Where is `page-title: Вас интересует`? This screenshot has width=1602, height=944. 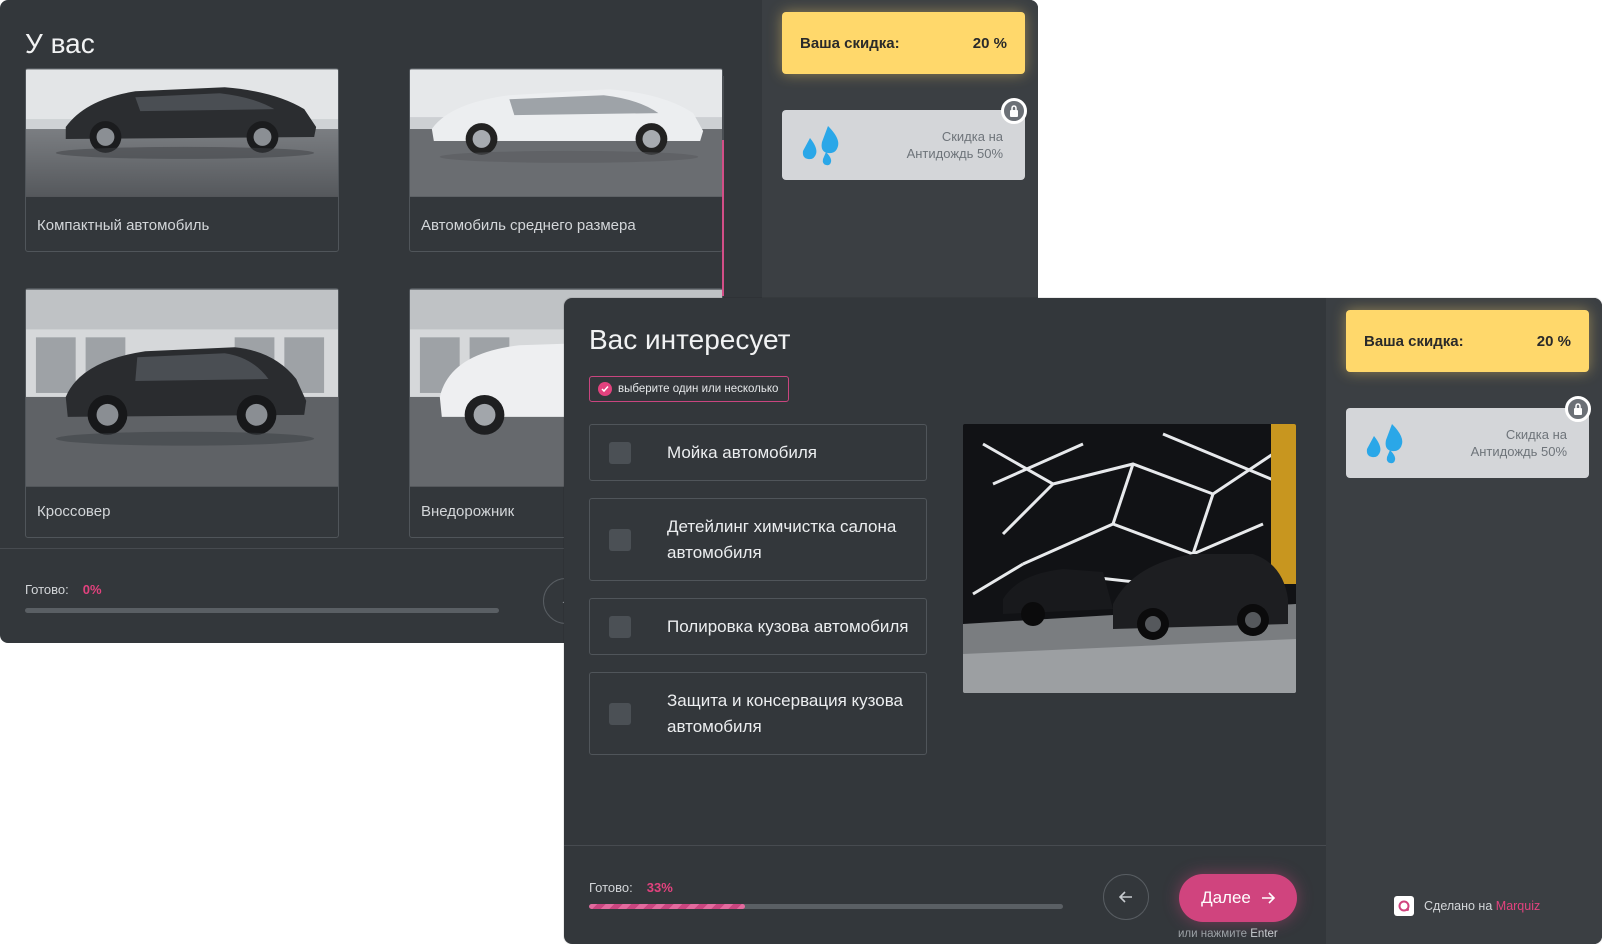
page-title: Вас интересует is located at coordinates (690, 339).